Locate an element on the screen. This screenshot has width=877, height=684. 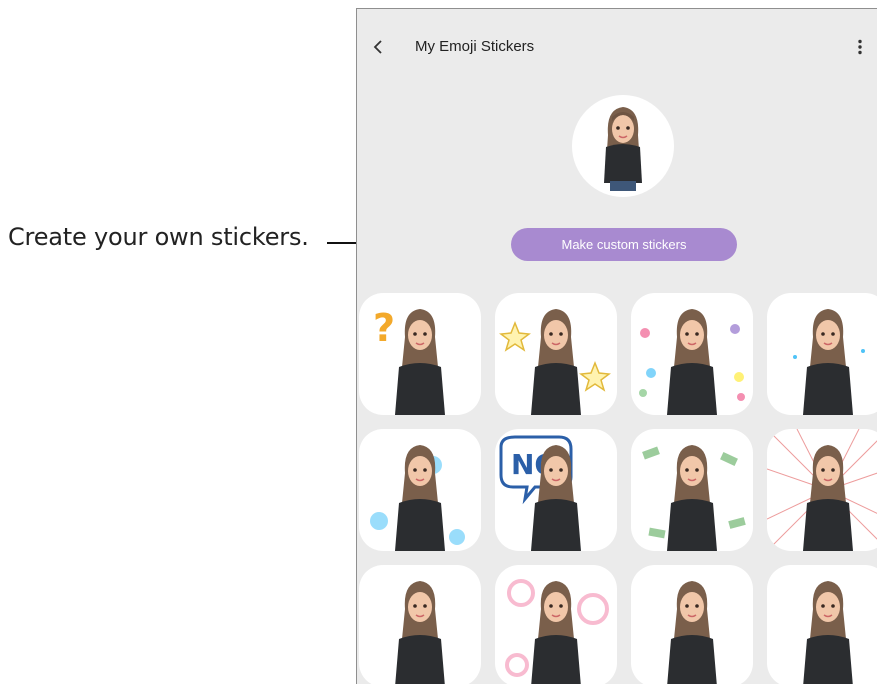
more-options-button is located at coordinates (860, 47).